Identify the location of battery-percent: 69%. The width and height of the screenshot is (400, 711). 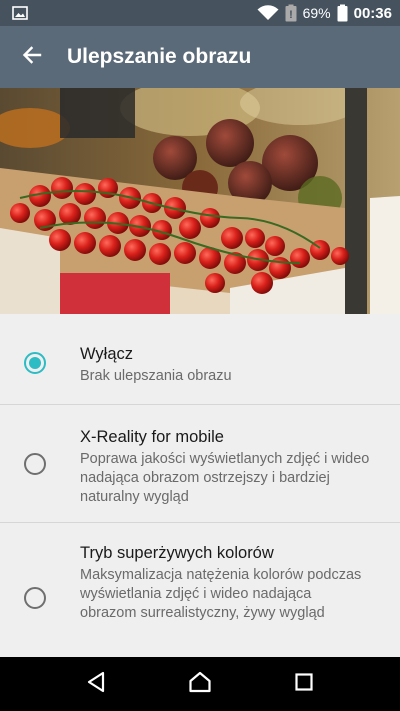
(316, 13).